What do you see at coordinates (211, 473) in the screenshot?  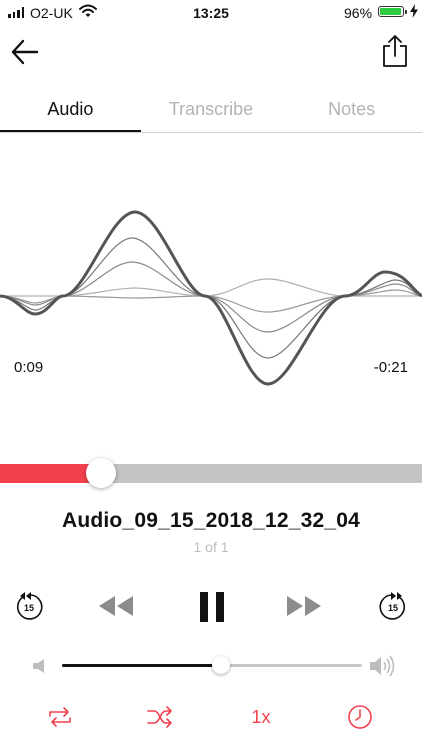 I see `playback-scrubber` at bounding box center [211, 473].